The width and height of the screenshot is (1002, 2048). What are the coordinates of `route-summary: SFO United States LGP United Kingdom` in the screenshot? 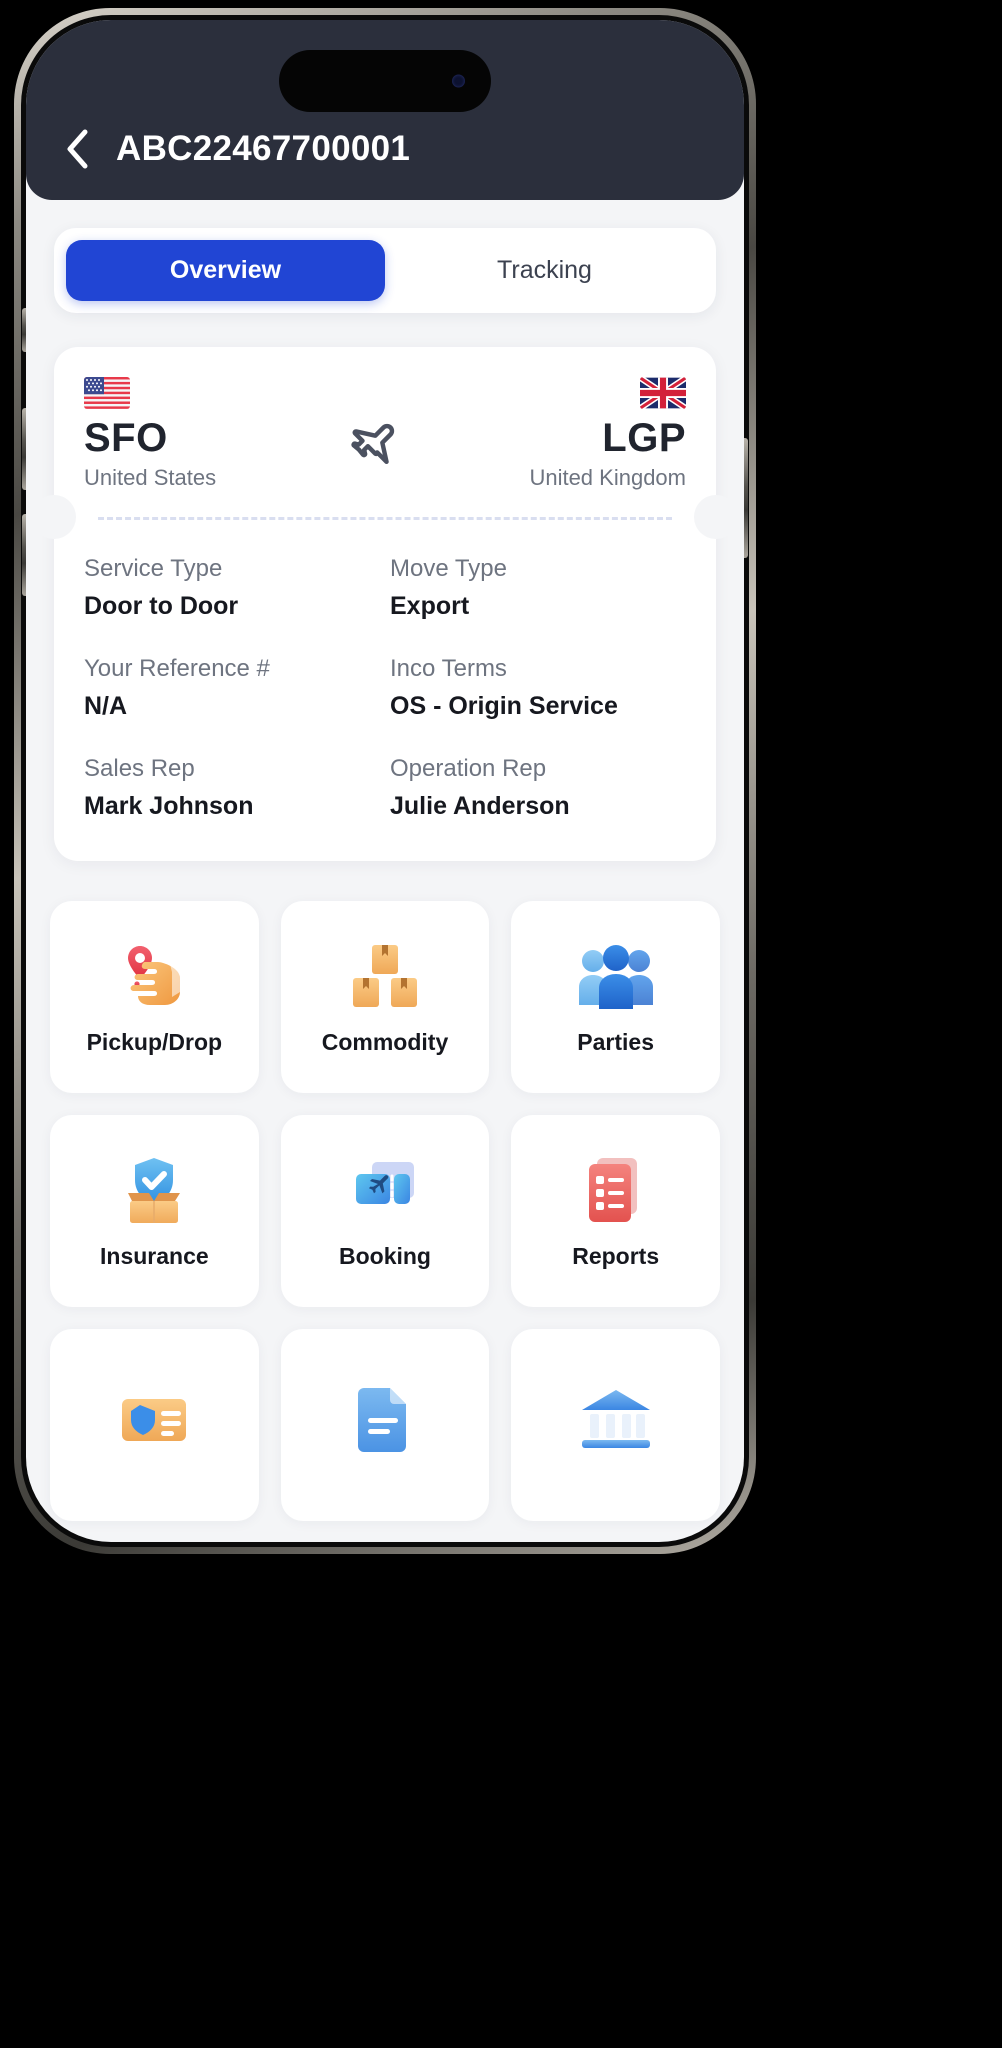 It's located at (385, 432).